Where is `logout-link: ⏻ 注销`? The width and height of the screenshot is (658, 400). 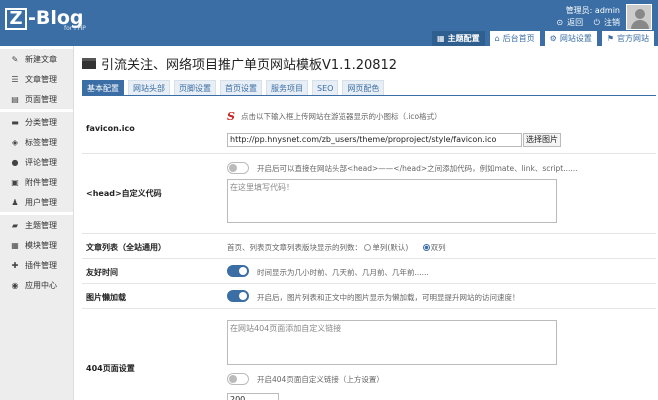
logout-link: ⏻ 注销 is located at coordinates (605, 22).